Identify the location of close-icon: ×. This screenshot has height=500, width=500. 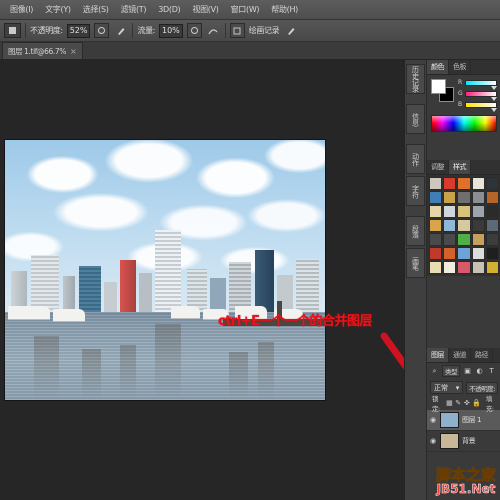
(73, 51).